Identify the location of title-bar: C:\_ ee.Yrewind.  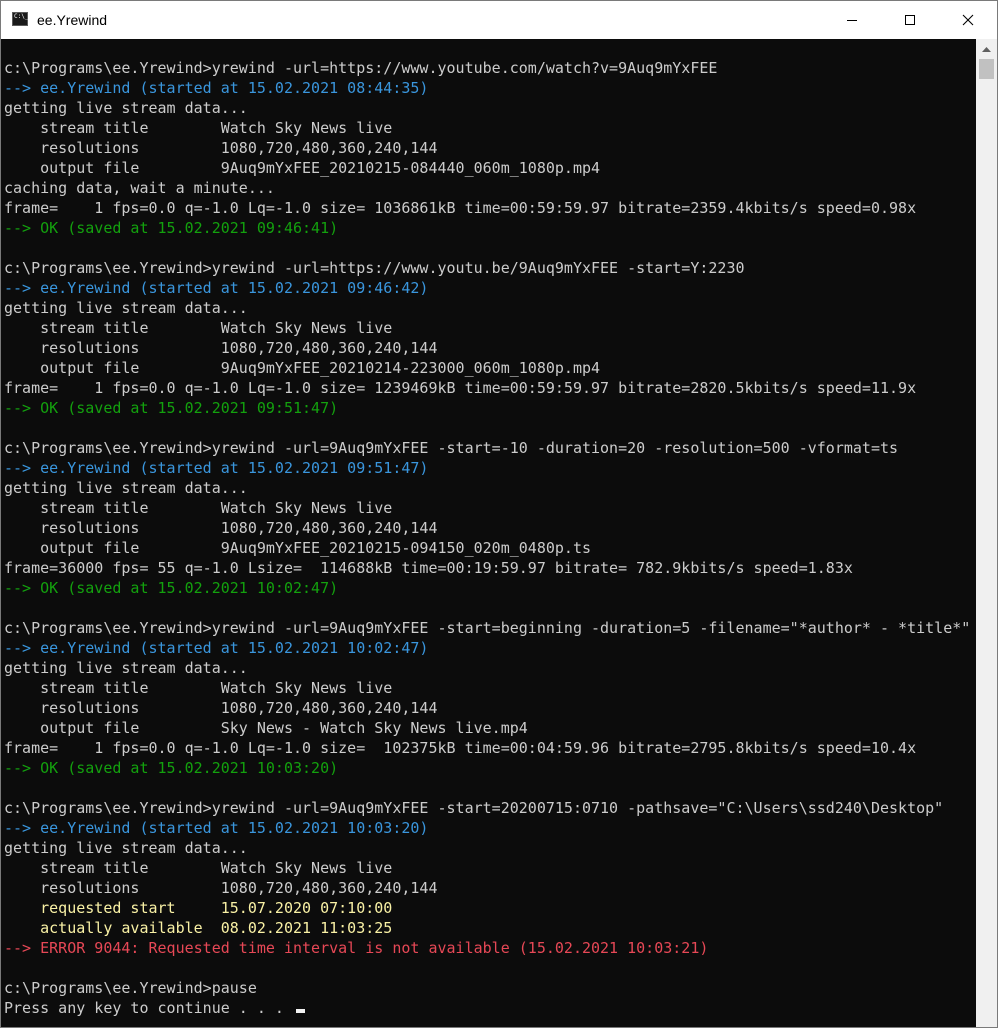
(499, 20).